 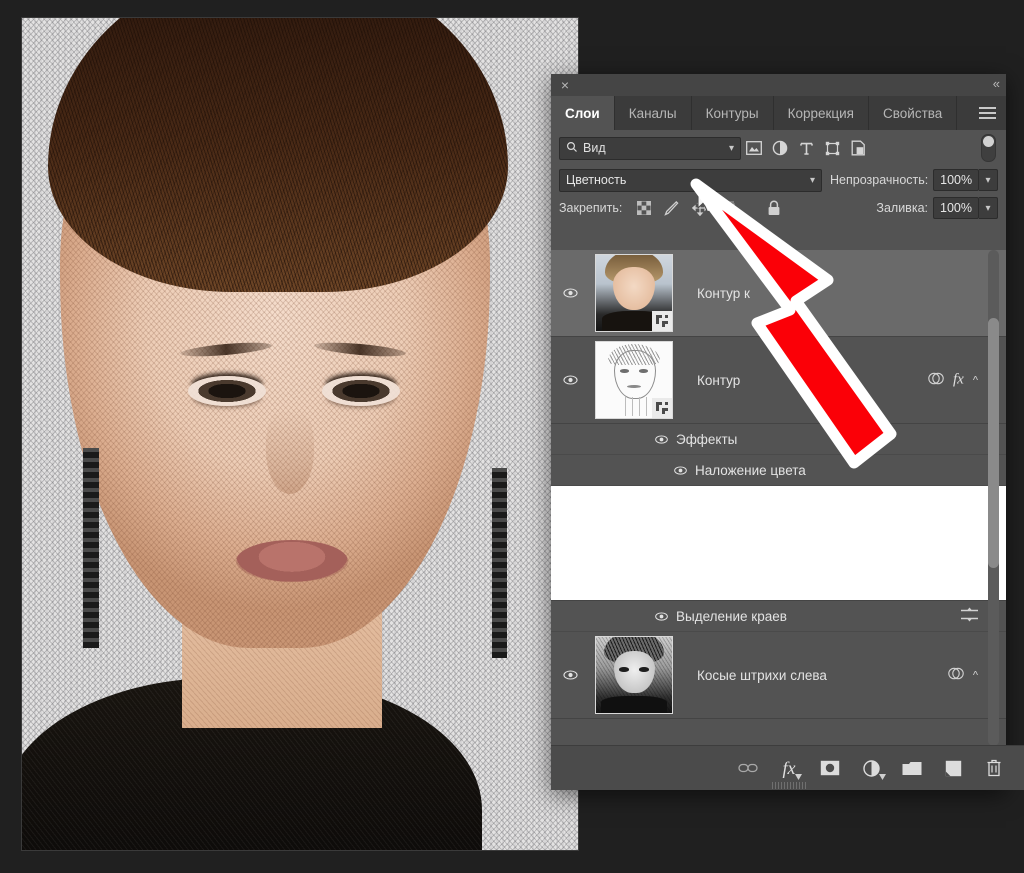 What do you see at coordinates (707, 439) in the screenshot?
I see `sublayer-name: Эффекты` at bounding box center [707, 439].